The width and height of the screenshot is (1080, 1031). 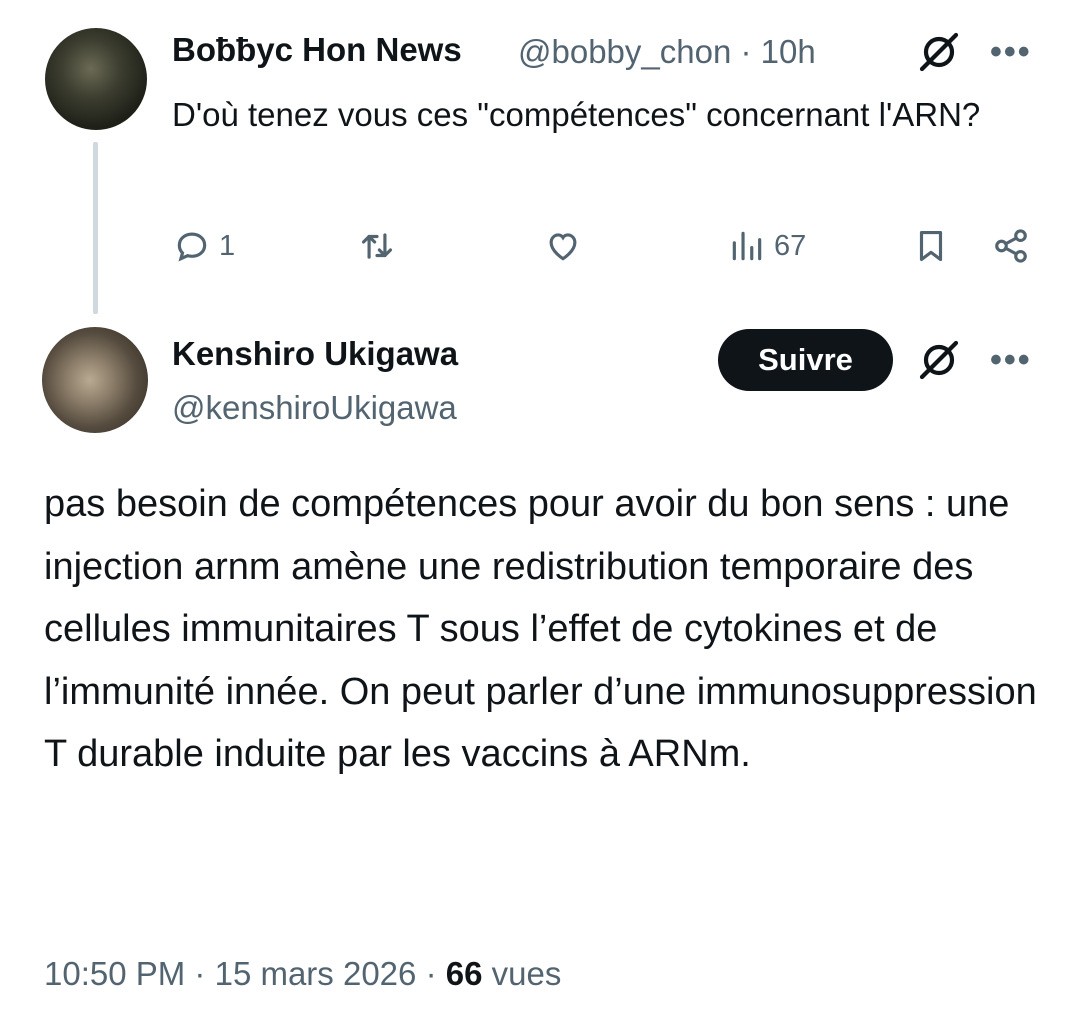 I want to click on retweet-button, so click(x=377, y=246).